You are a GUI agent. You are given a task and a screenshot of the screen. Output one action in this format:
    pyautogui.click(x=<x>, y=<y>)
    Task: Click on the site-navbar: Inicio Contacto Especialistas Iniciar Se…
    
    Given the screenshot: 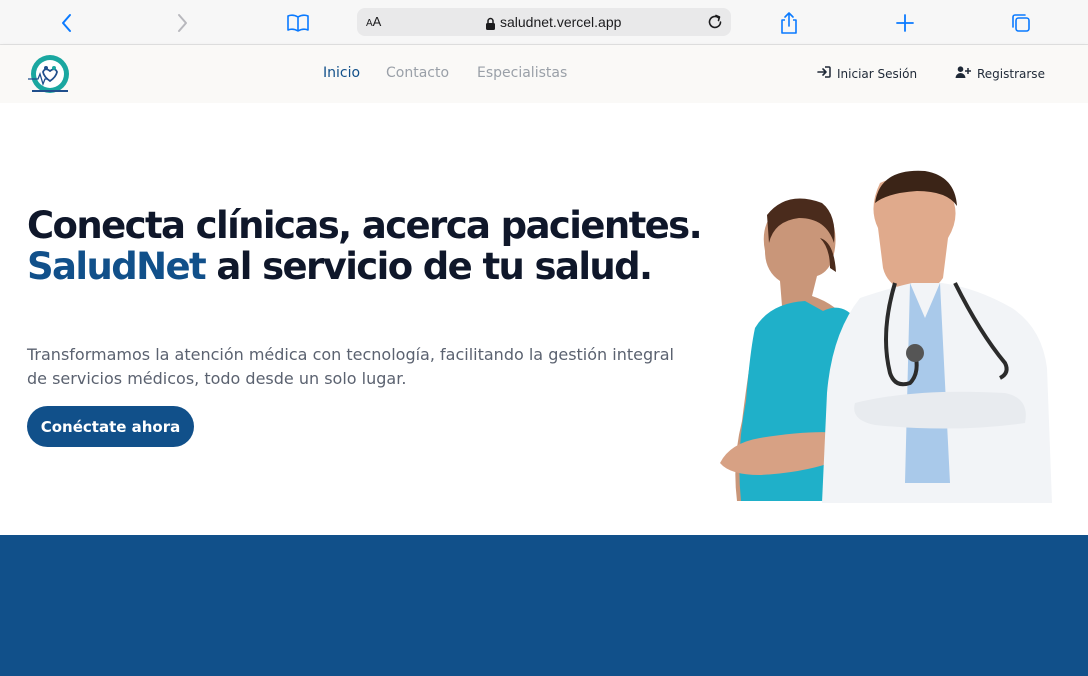 What is the action you would take?
    pyautogui.click(x=544, y=74)
    